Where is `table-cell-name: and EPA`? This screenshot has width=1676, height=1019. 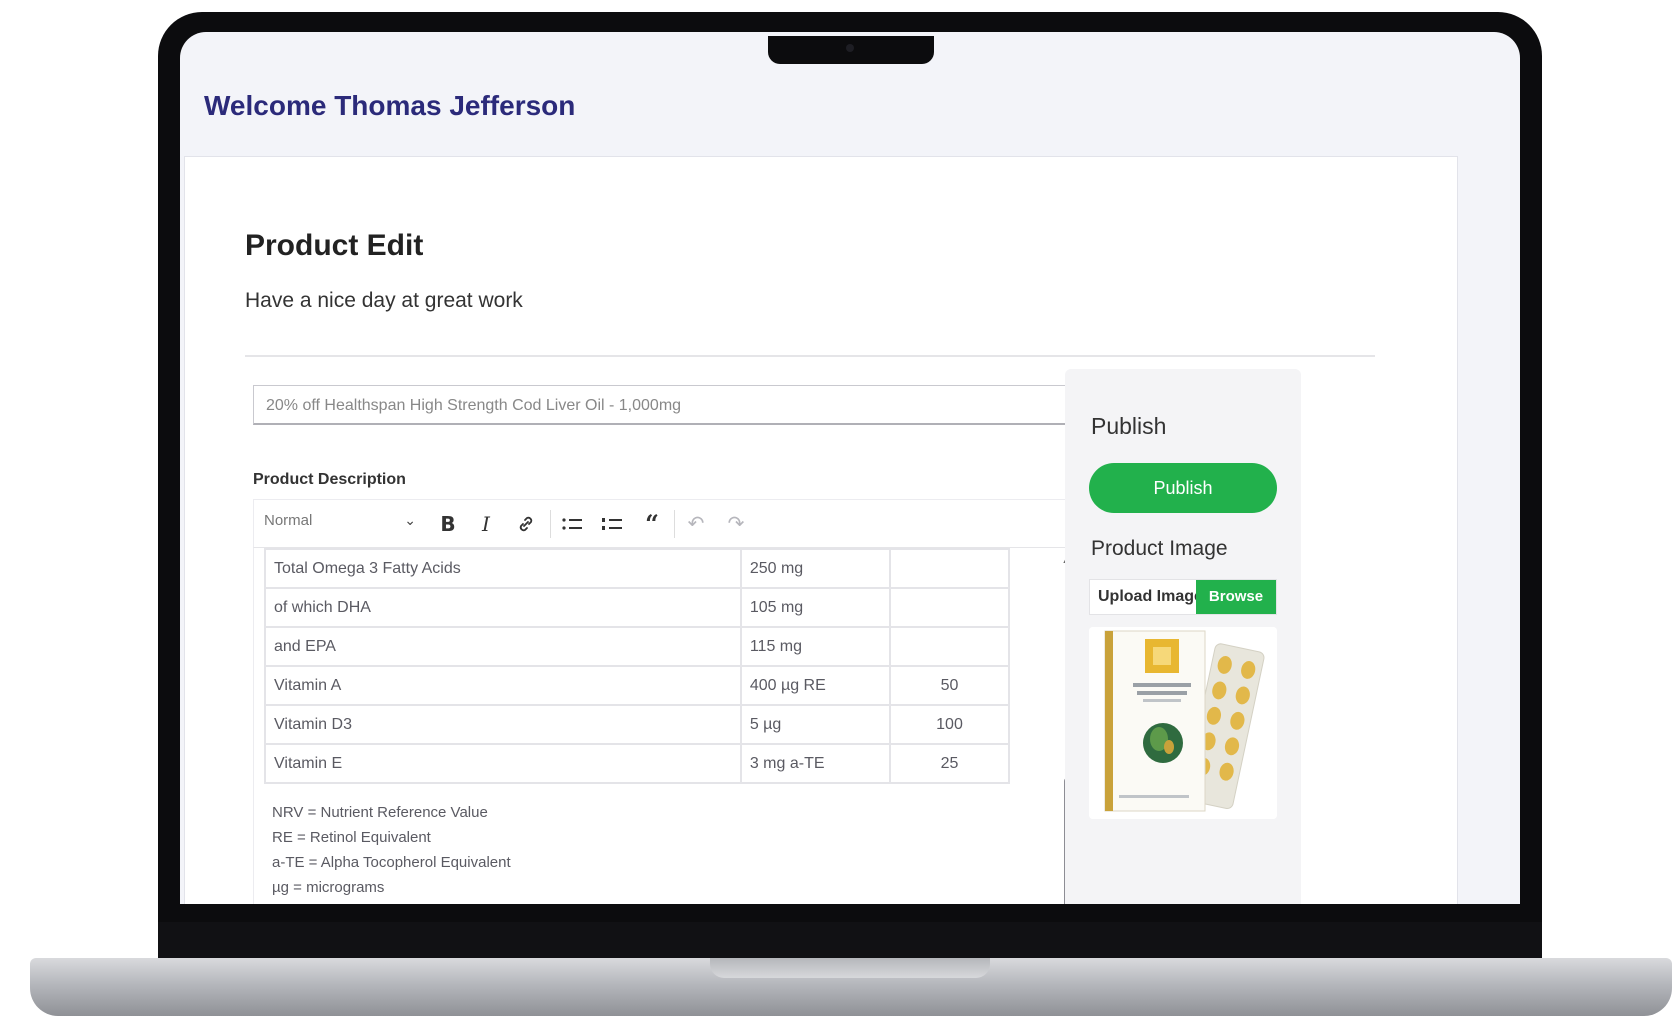 table-cell-name: and EPA is located at coordinates (503, 646).